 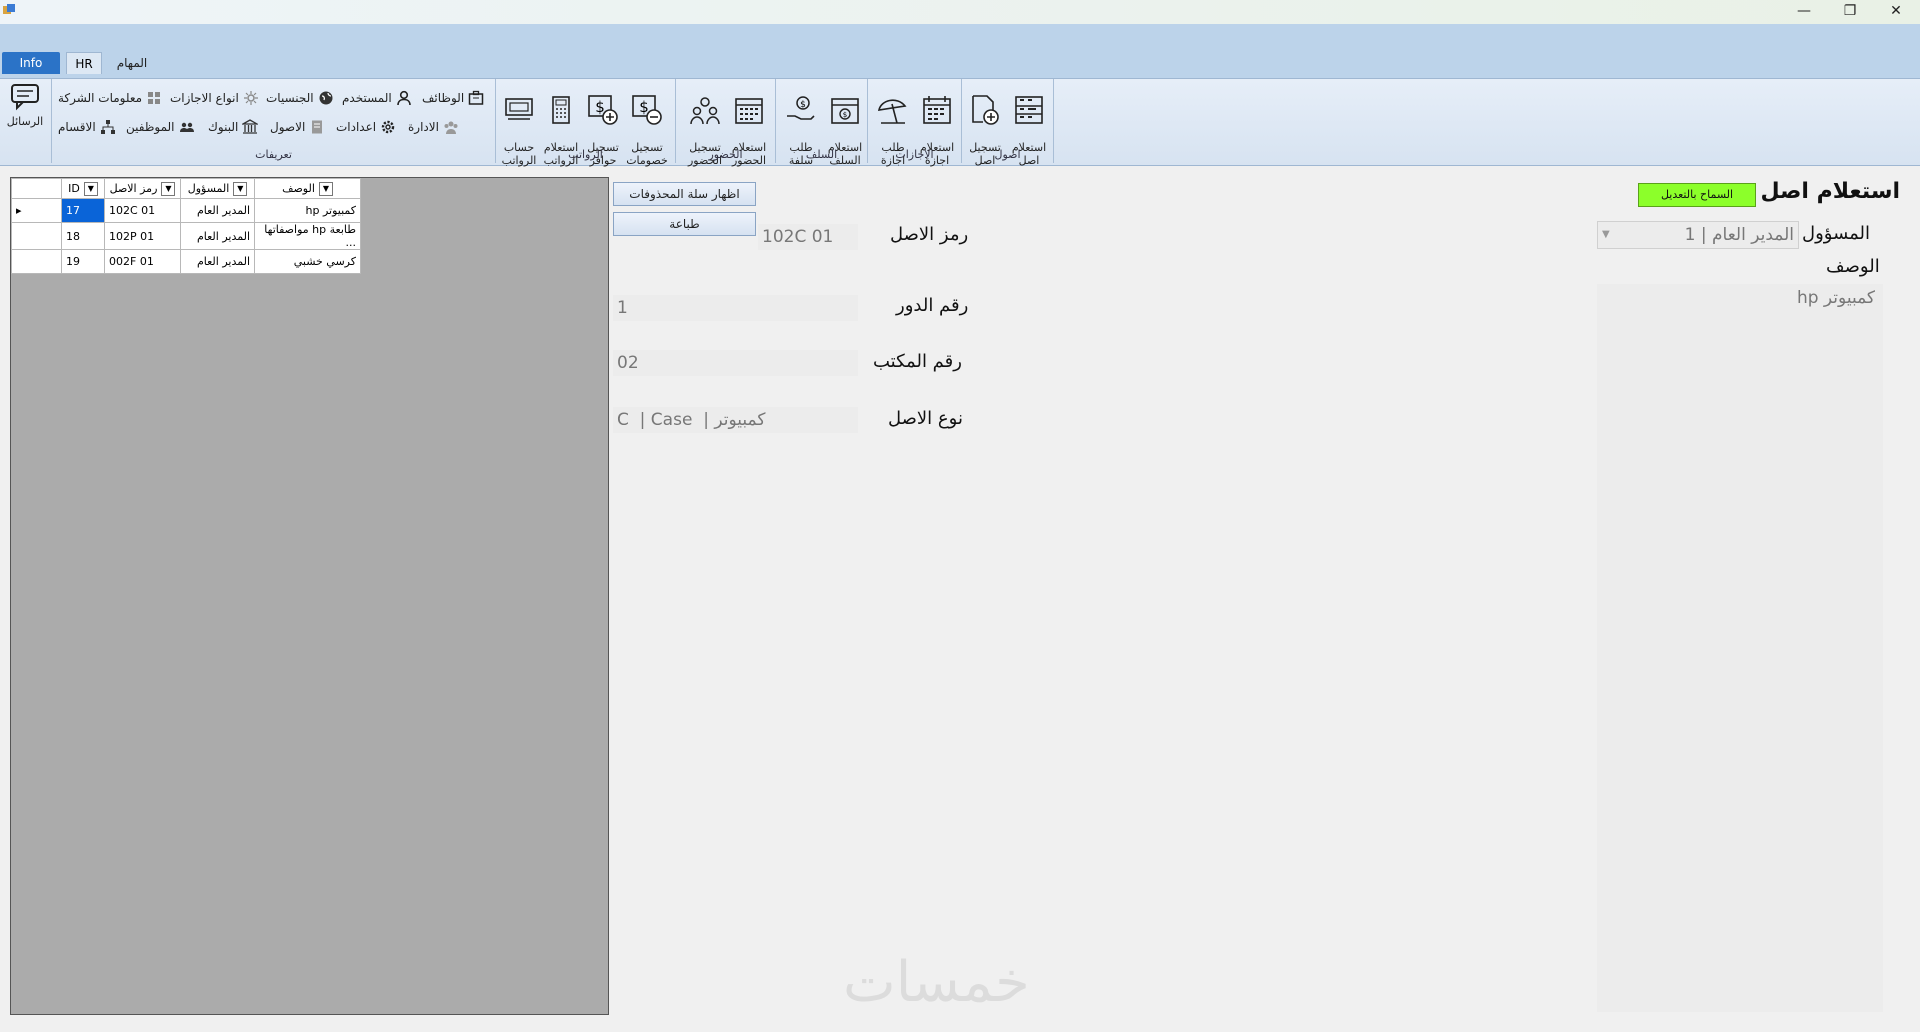 What do you see at coordinates (36, 210) in the screenshot?
I see `row-selector: ▸` at bounding box center [36, 210].